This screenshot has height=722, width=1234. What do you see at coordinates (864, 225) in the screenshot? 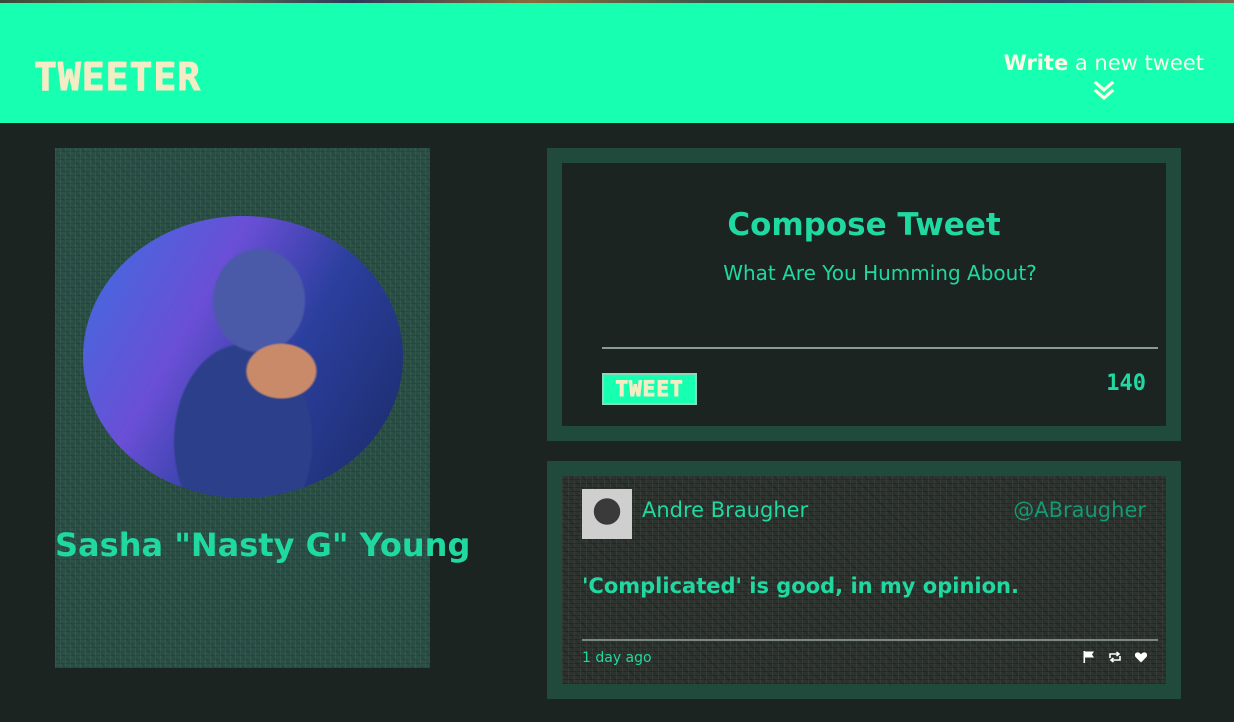
I see `compose-title: Compose Tweet` at bounding box center [864, 225].